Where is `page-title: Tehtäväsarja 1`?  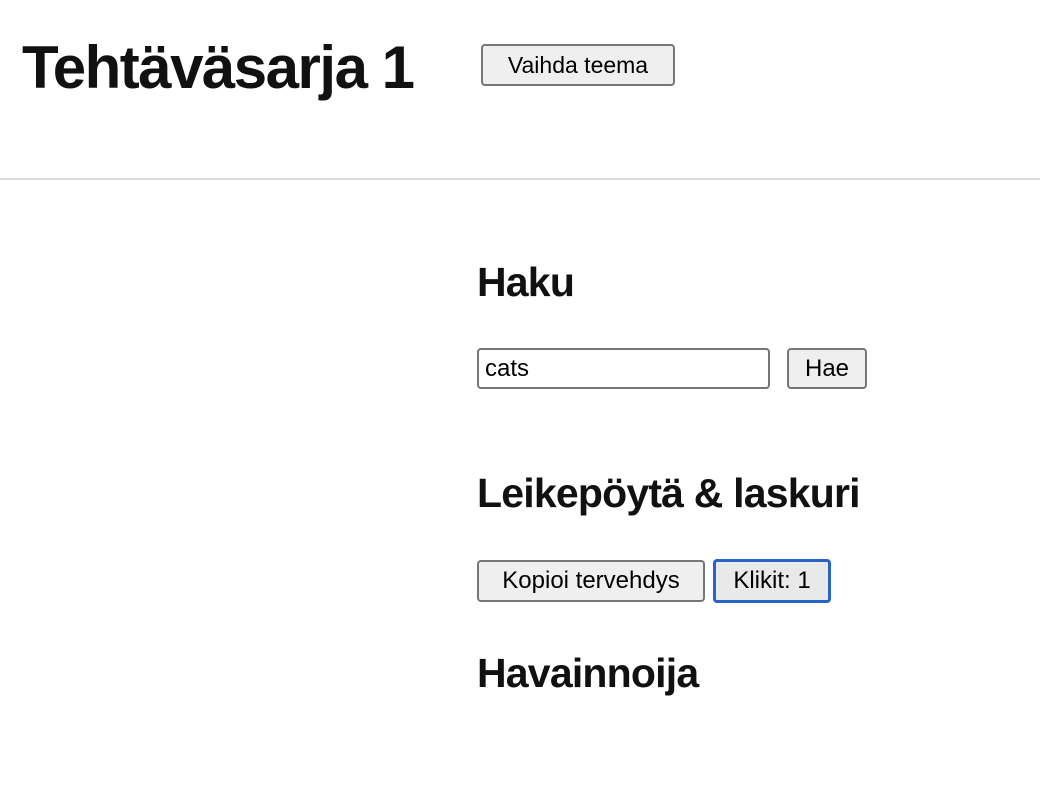
page-title: Tehtäväsarja 1 is located at coordinates (218, 67).